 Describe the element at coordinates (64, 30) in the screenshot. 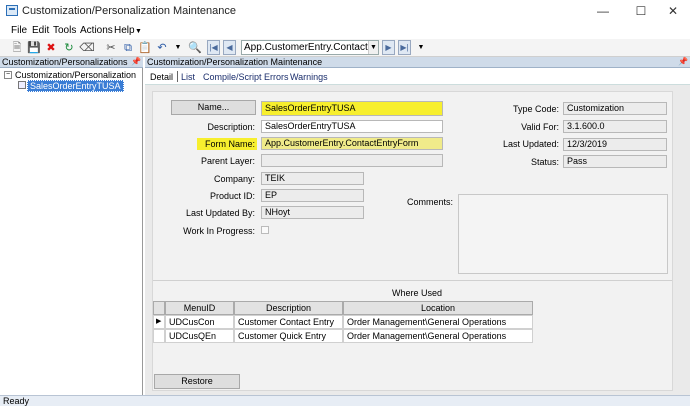

I see `menu-tools: Tools` at that location.